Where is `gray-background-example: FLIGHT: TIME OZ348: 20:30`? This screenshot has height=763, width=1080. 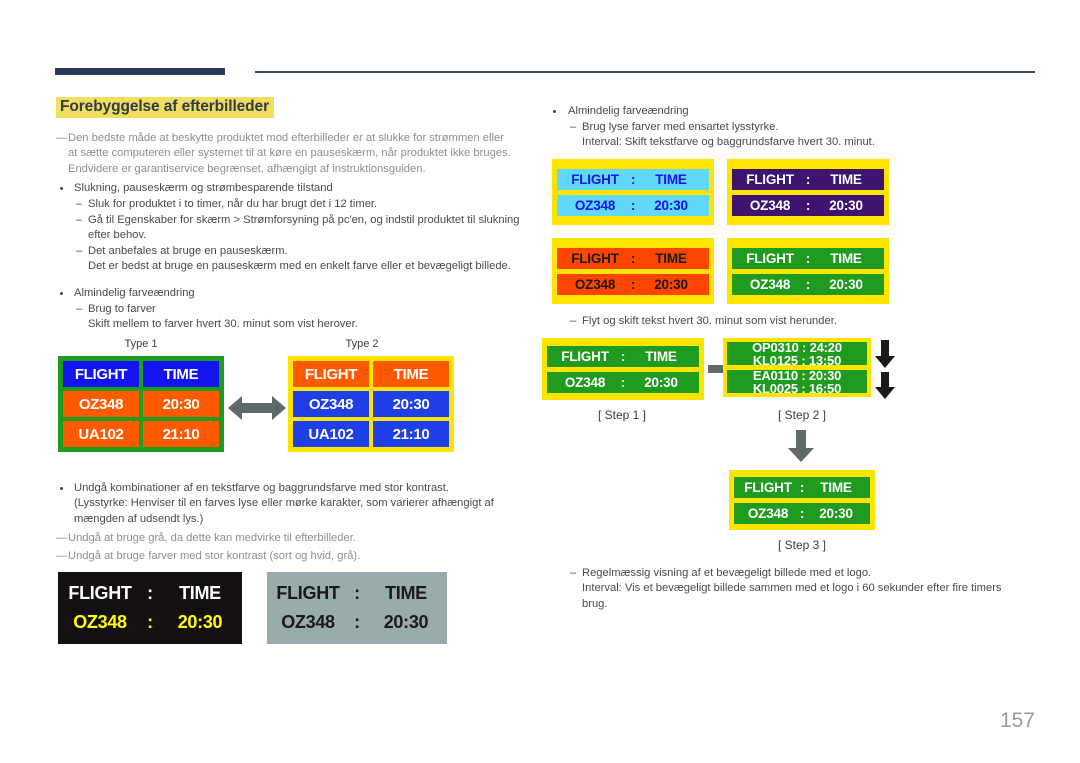
gray-background-example: FLIGHT: TIME OZ348: 20:30 is located at coordinates (357, 608).